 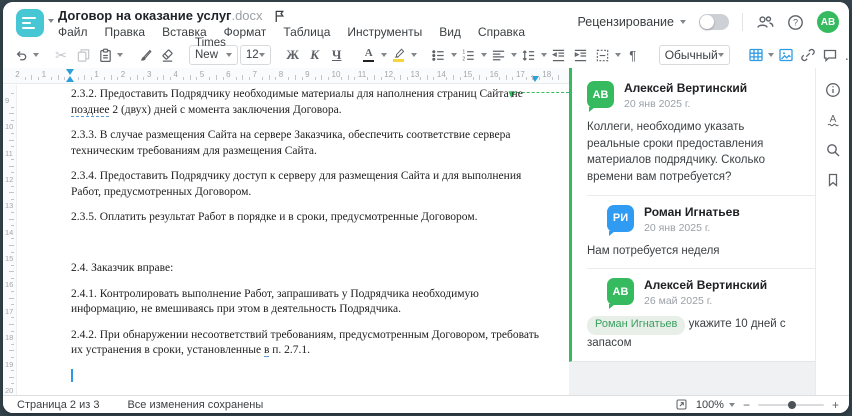 I want to click on undo-dropdown, so click(x=36, y=55).